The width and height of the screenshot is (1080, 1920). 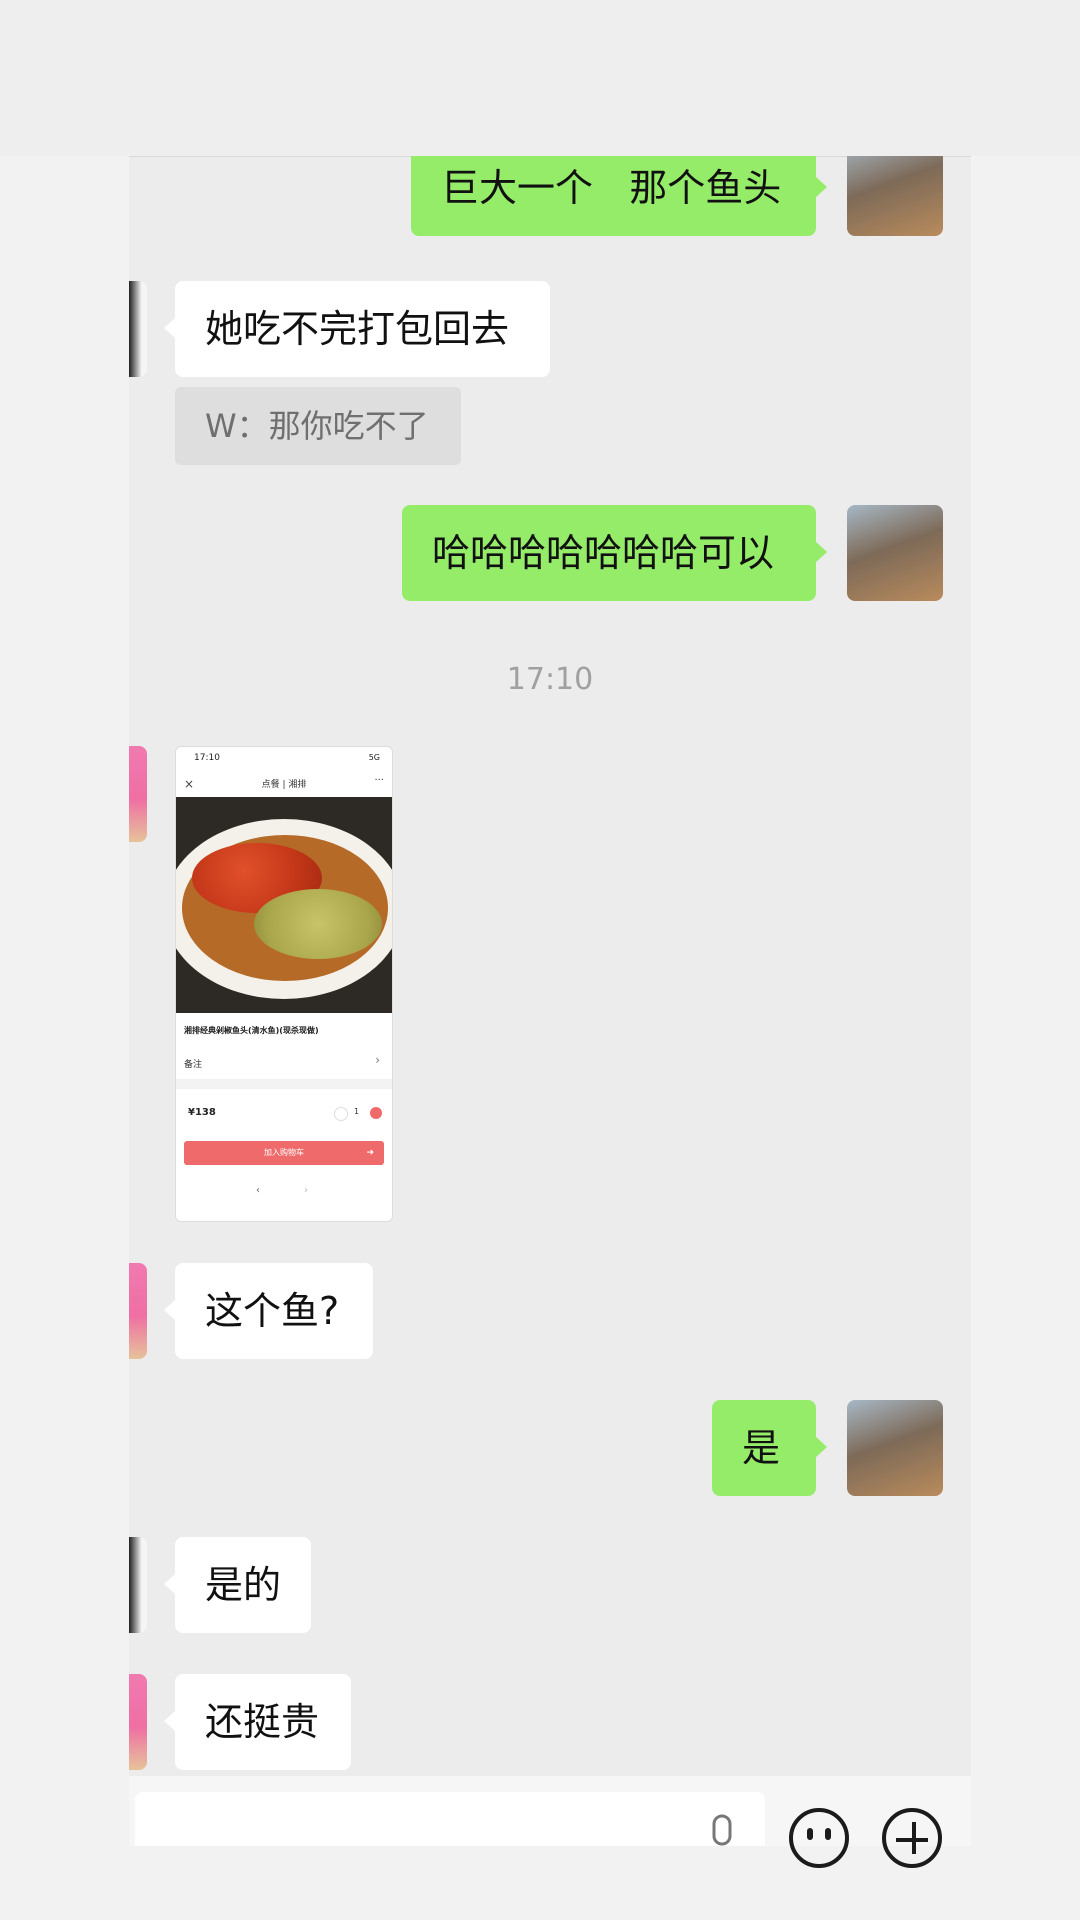 I want to click on add-to-cart-label: 加入购物车, so click(x=284, y=1152).